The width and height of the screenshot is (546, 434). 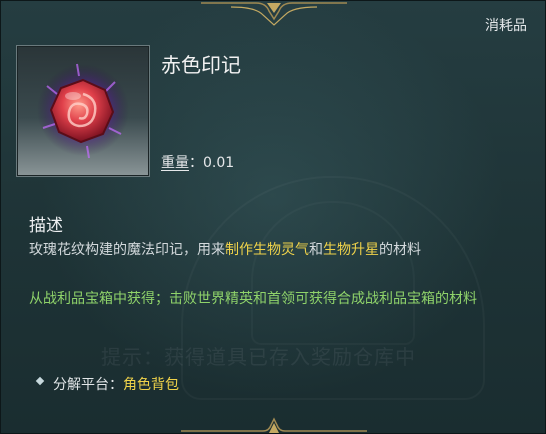 What do you see at coordinates (201, 65) in the screenshot?
I see `item-name: 赤色印记` at bounding box center [201, 65].